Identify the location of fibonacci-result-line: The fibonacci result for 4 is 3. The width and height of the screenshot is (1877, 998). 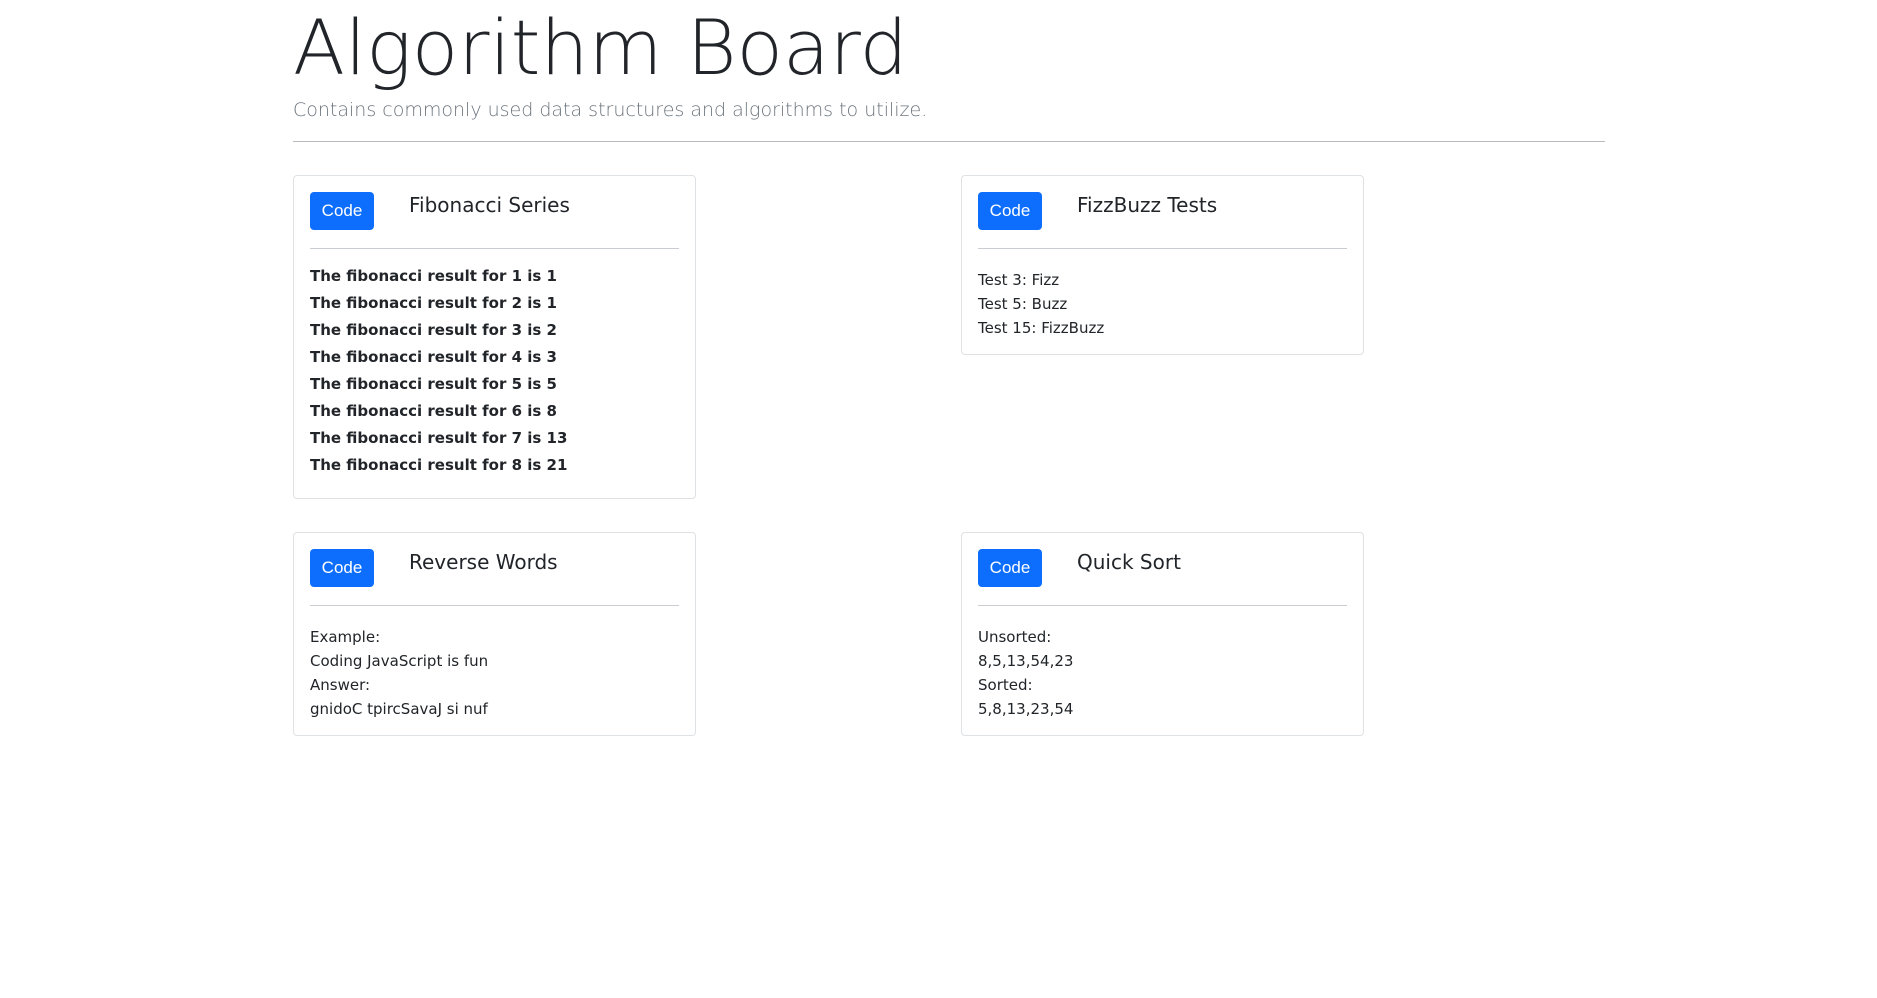
(433, 357).